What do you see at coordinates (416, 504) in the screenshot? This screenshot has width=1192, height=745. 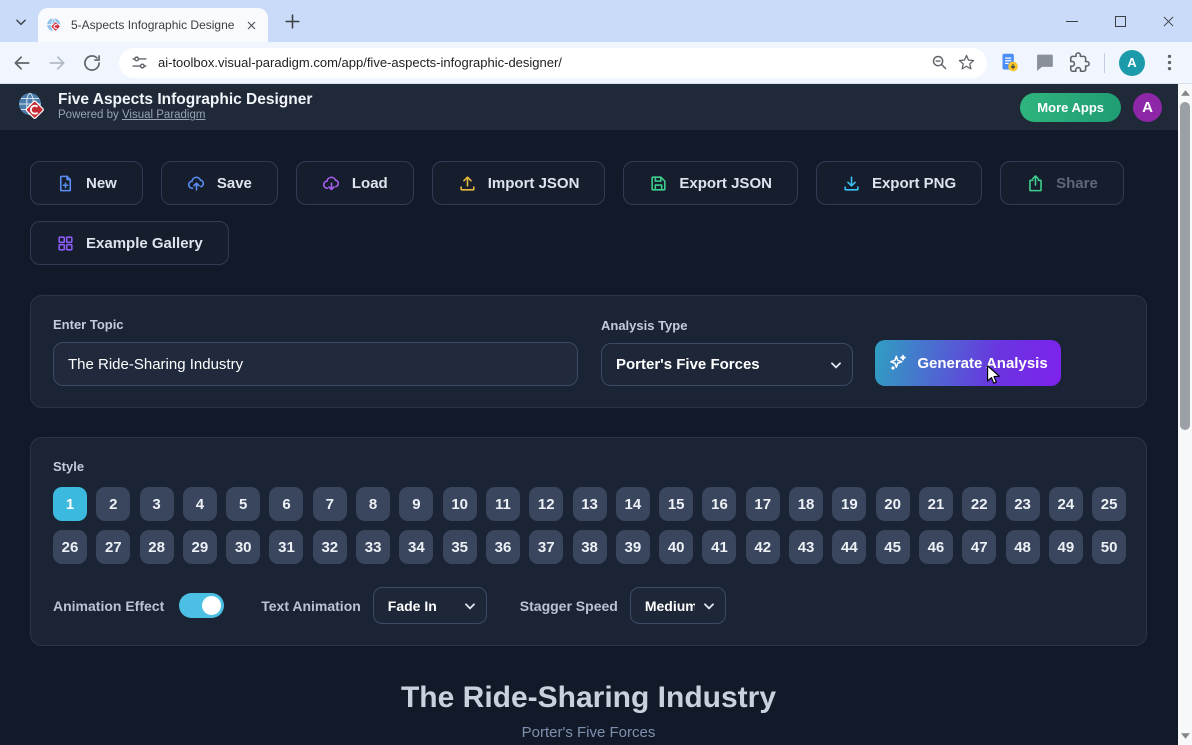 I see `style-option-9: 9` at bounding box center [416, 504].